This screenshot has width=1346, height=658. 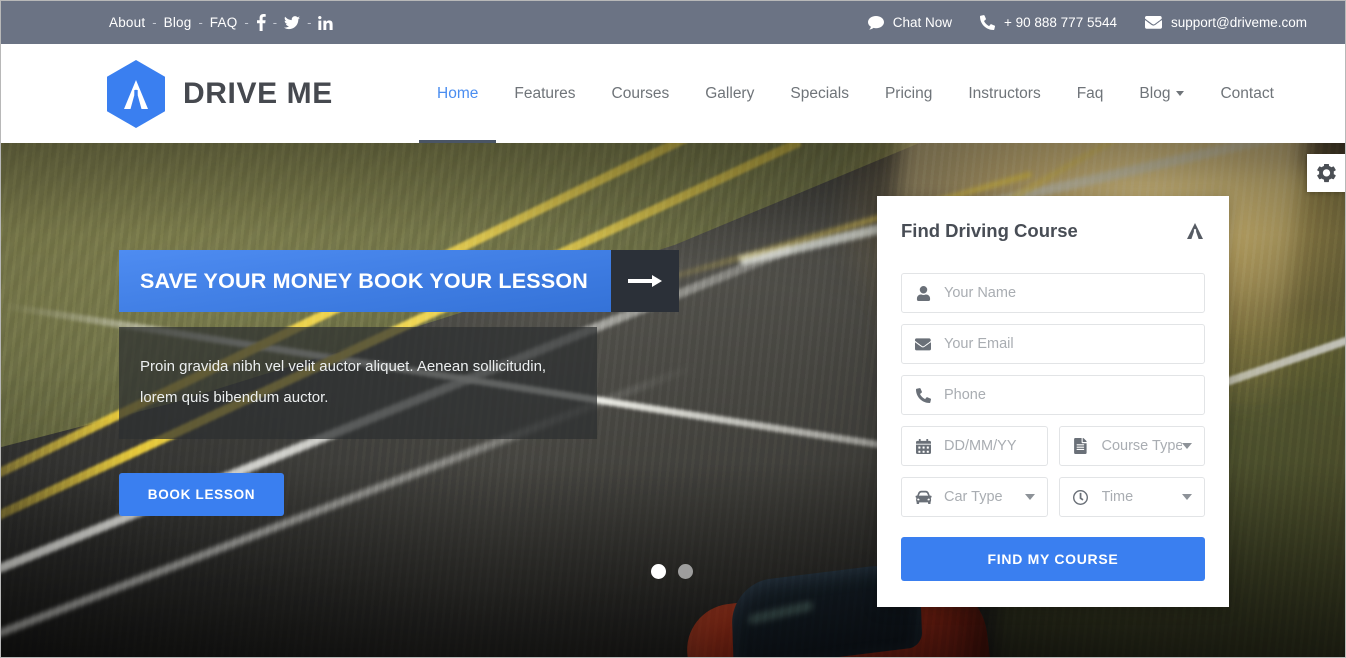 I want to click on date-field: DD/MM/YY, so click(x=974, y=446).